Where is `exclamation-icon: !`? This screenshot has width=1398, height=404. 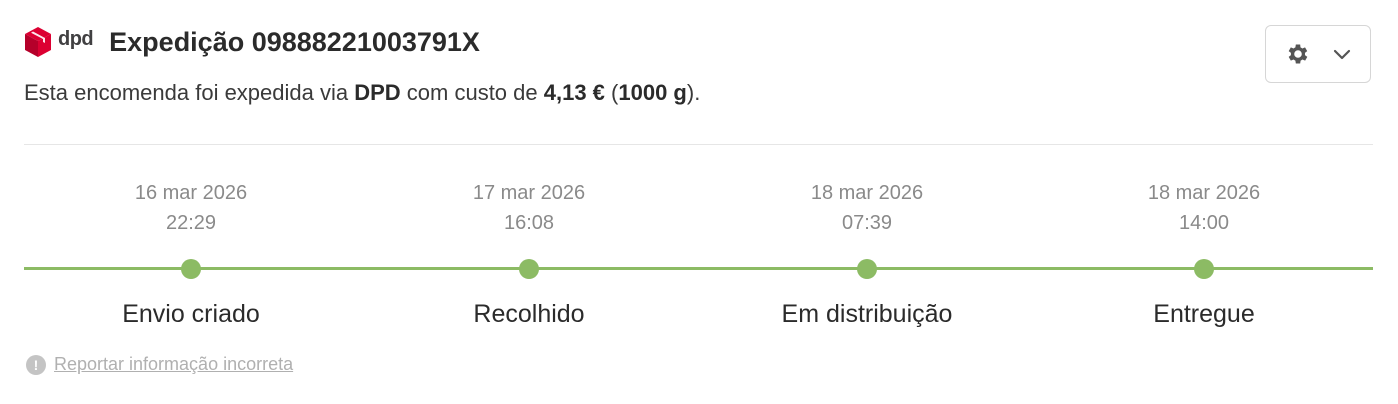
exclamation-icon: ! is located at coordinates (36, 364).